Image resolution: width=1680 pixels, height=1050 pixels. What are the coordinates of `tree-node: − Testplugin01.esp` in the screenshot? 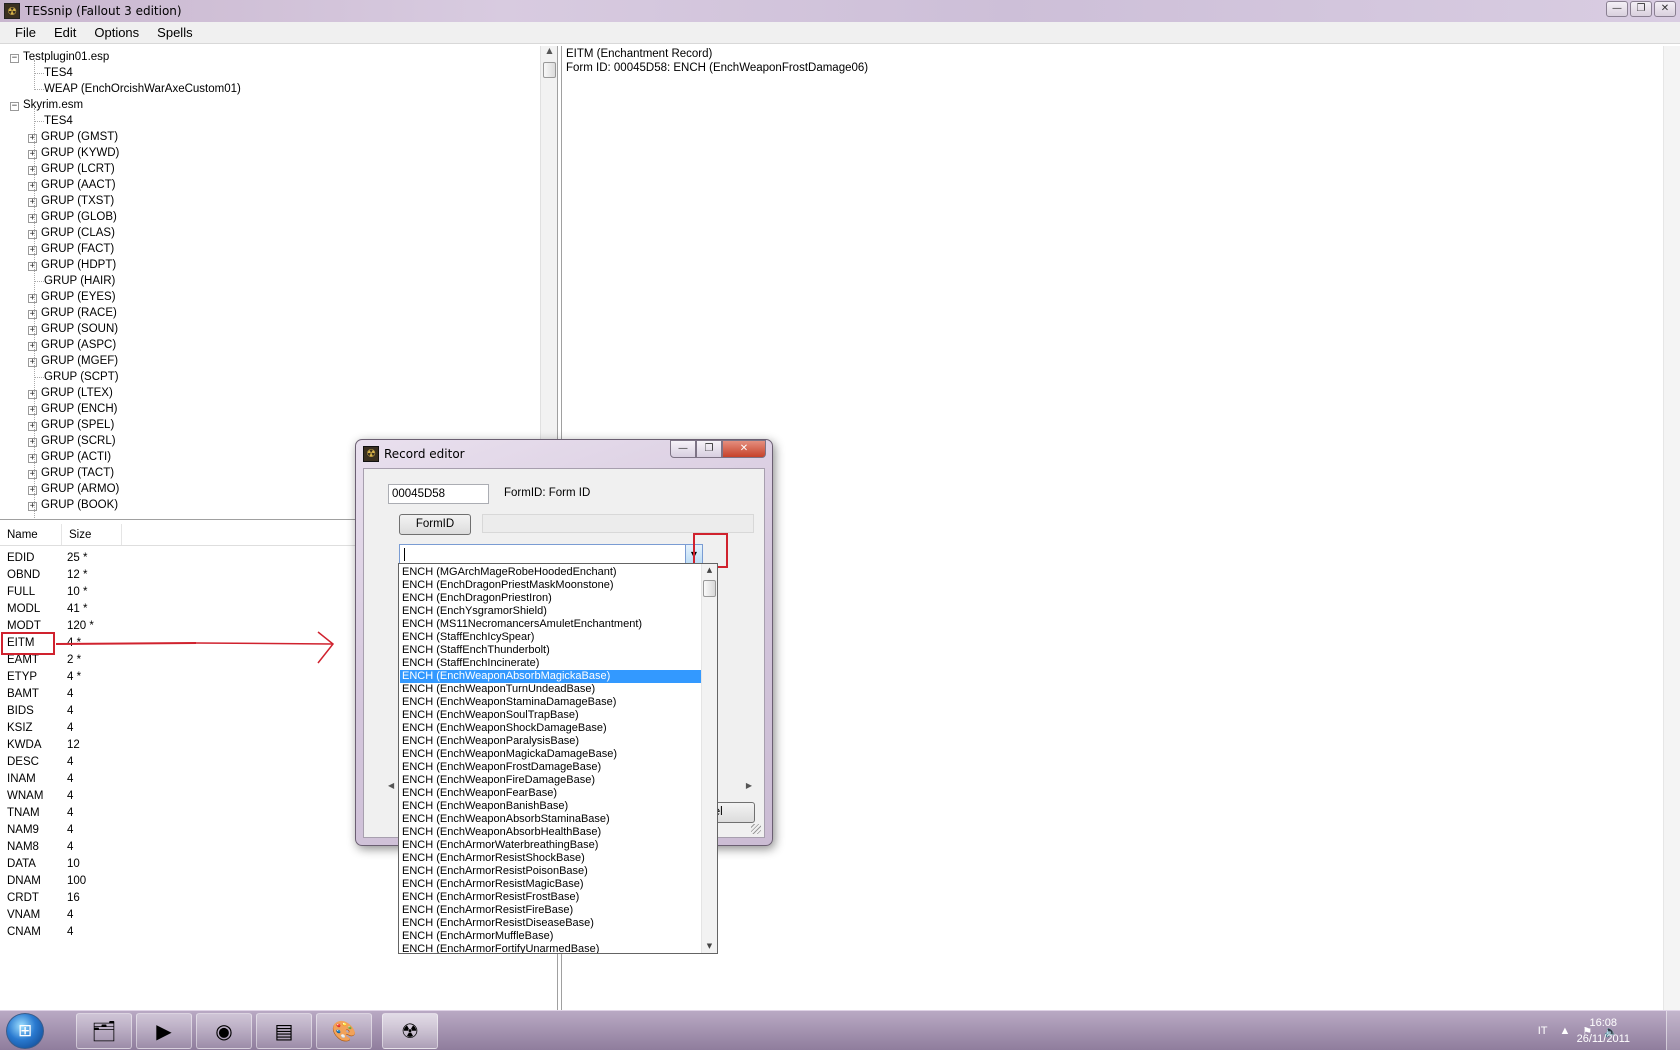 It's located at (59, 57).